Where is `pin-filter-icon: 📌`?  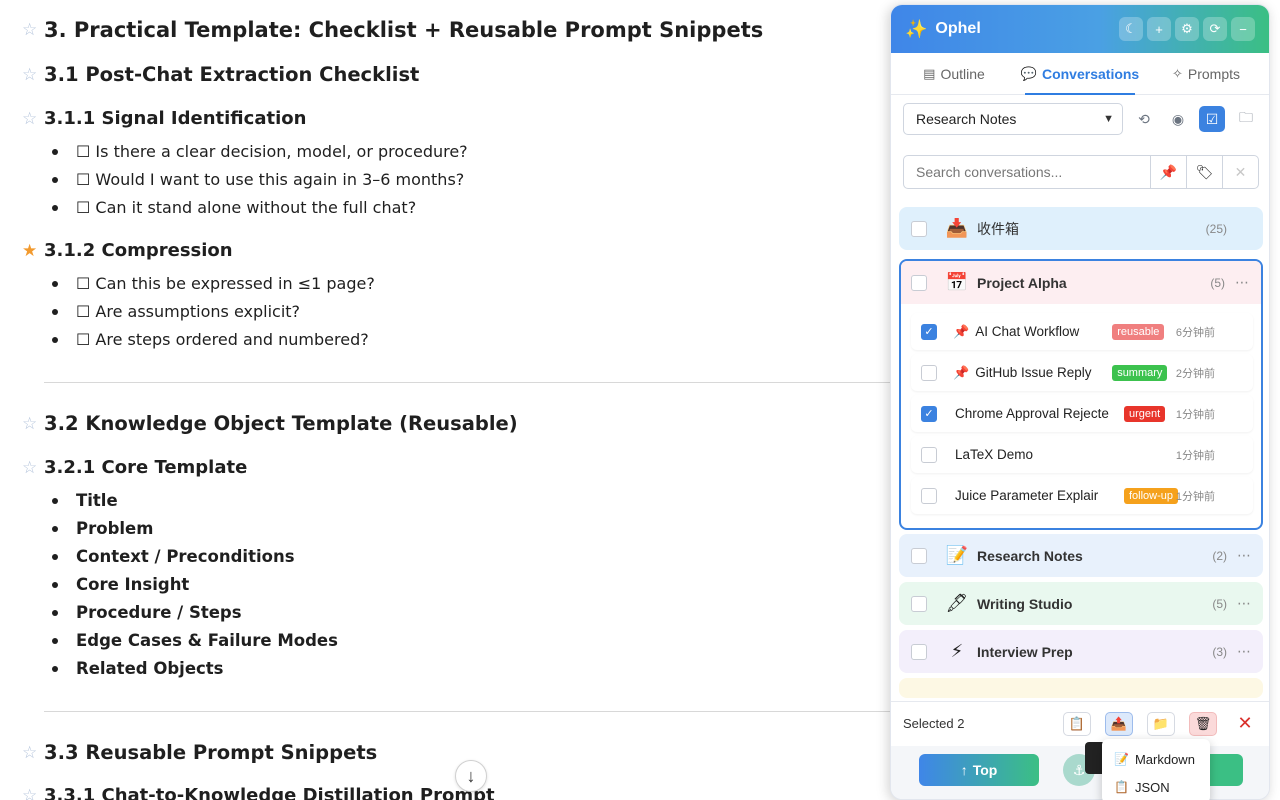 pin-filter-icon: 📌 is located at coordinates (1169, 172).